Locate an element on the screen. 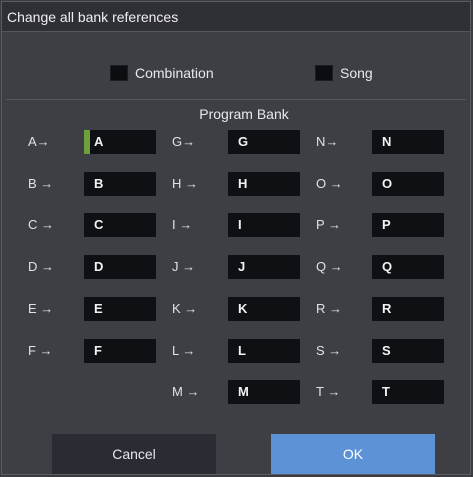 This screenshot has height=477, width=473. combination-option: Combination is located at coordinates (162, 73).